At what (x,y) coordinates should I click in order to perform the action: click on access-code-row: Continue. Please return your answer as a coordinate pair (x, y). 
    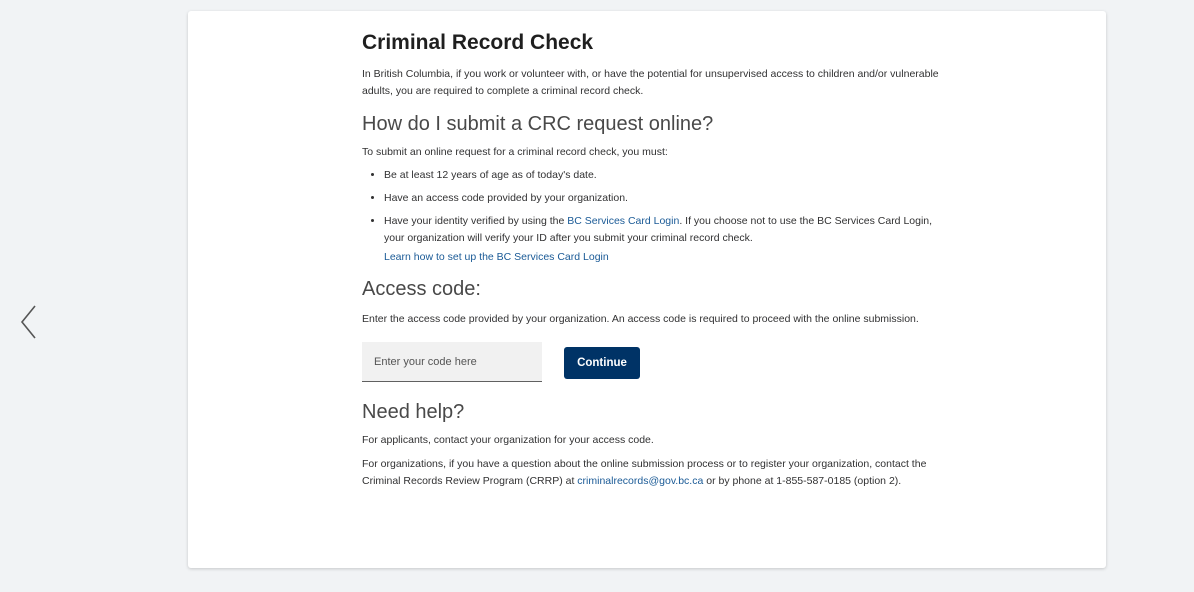
    Looking at the image, I should click on (653, 363).